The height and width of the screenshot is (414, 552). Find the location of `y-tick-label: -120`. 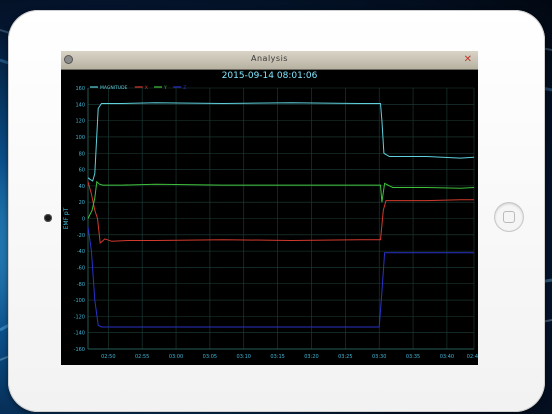

y-tick-label: -120 is located at coordinates (79, 317).